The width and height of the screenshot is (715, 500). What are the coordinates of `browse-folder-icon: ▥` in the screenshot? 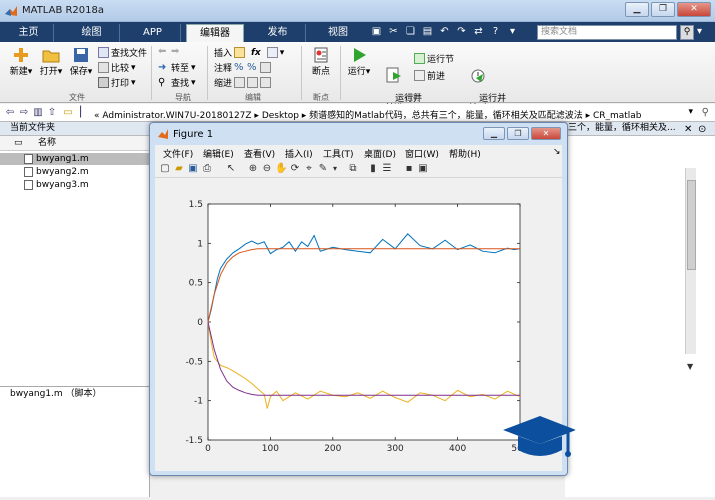 It's located at (38, 113).